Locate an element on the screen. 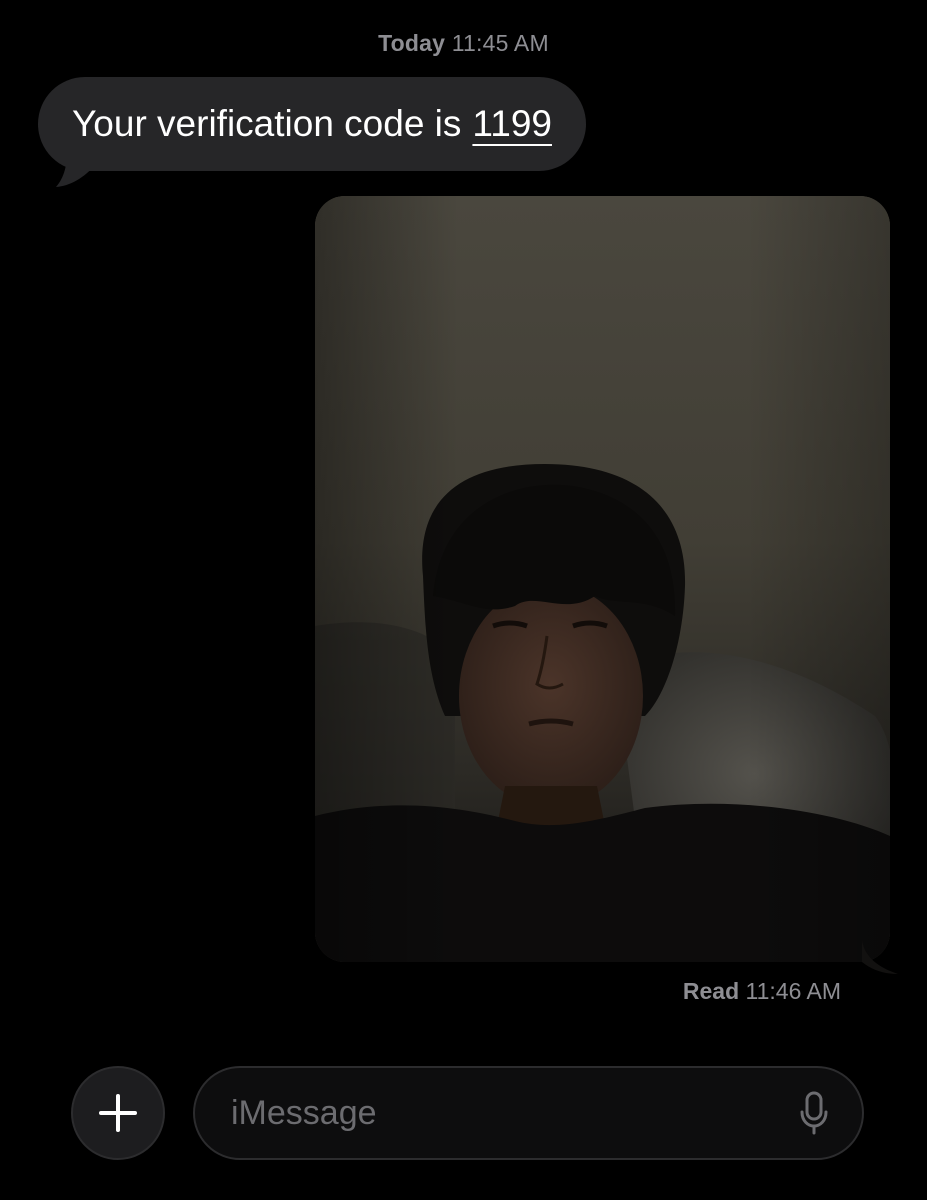  incoming-message-text: Your verification code is is located at coordinates (267, 123).